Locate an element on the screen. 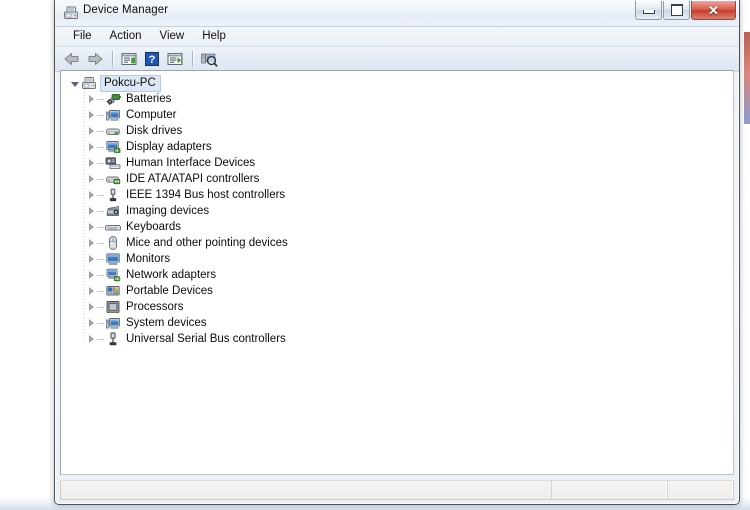 Image resolution: width=750 pixels, height=510 pixels. expander-mice is located at coordinates (91, 243).